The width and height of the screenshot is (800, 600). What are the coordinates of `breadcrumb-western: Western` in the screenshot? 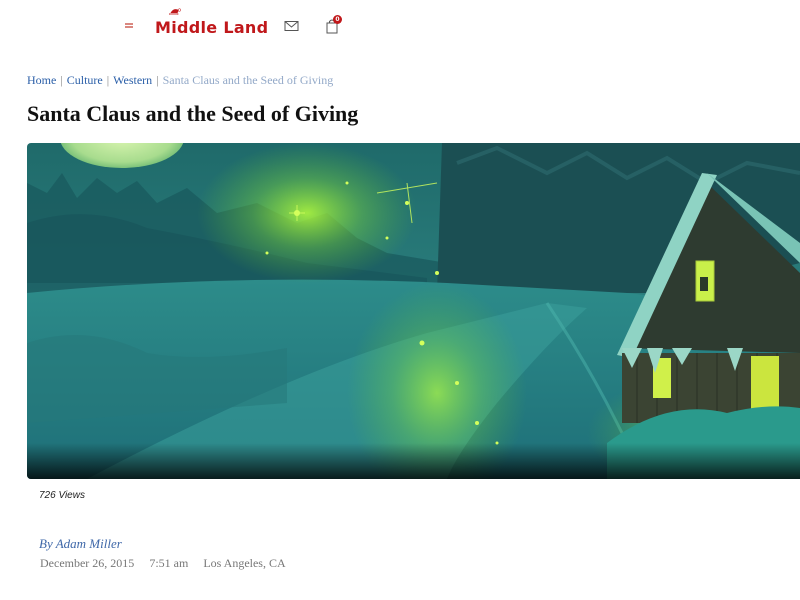 It's located at (132, 80).